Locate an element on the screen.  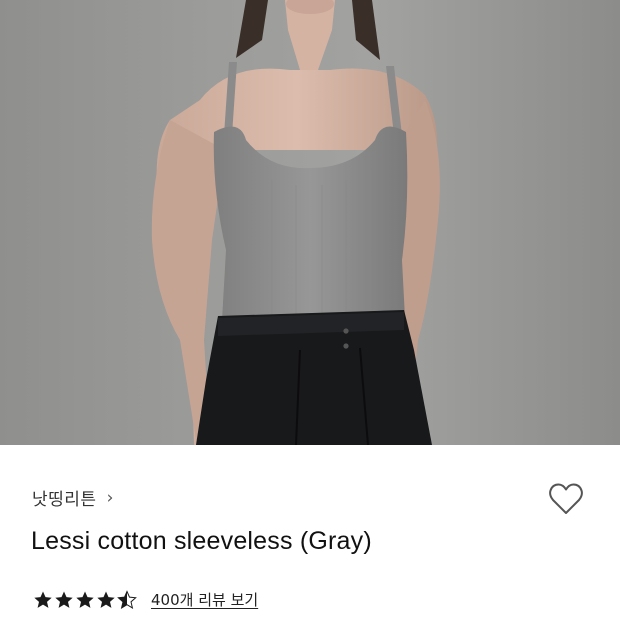
brand-link: 낫띵리튼 › is located at coordinates (73, 498).